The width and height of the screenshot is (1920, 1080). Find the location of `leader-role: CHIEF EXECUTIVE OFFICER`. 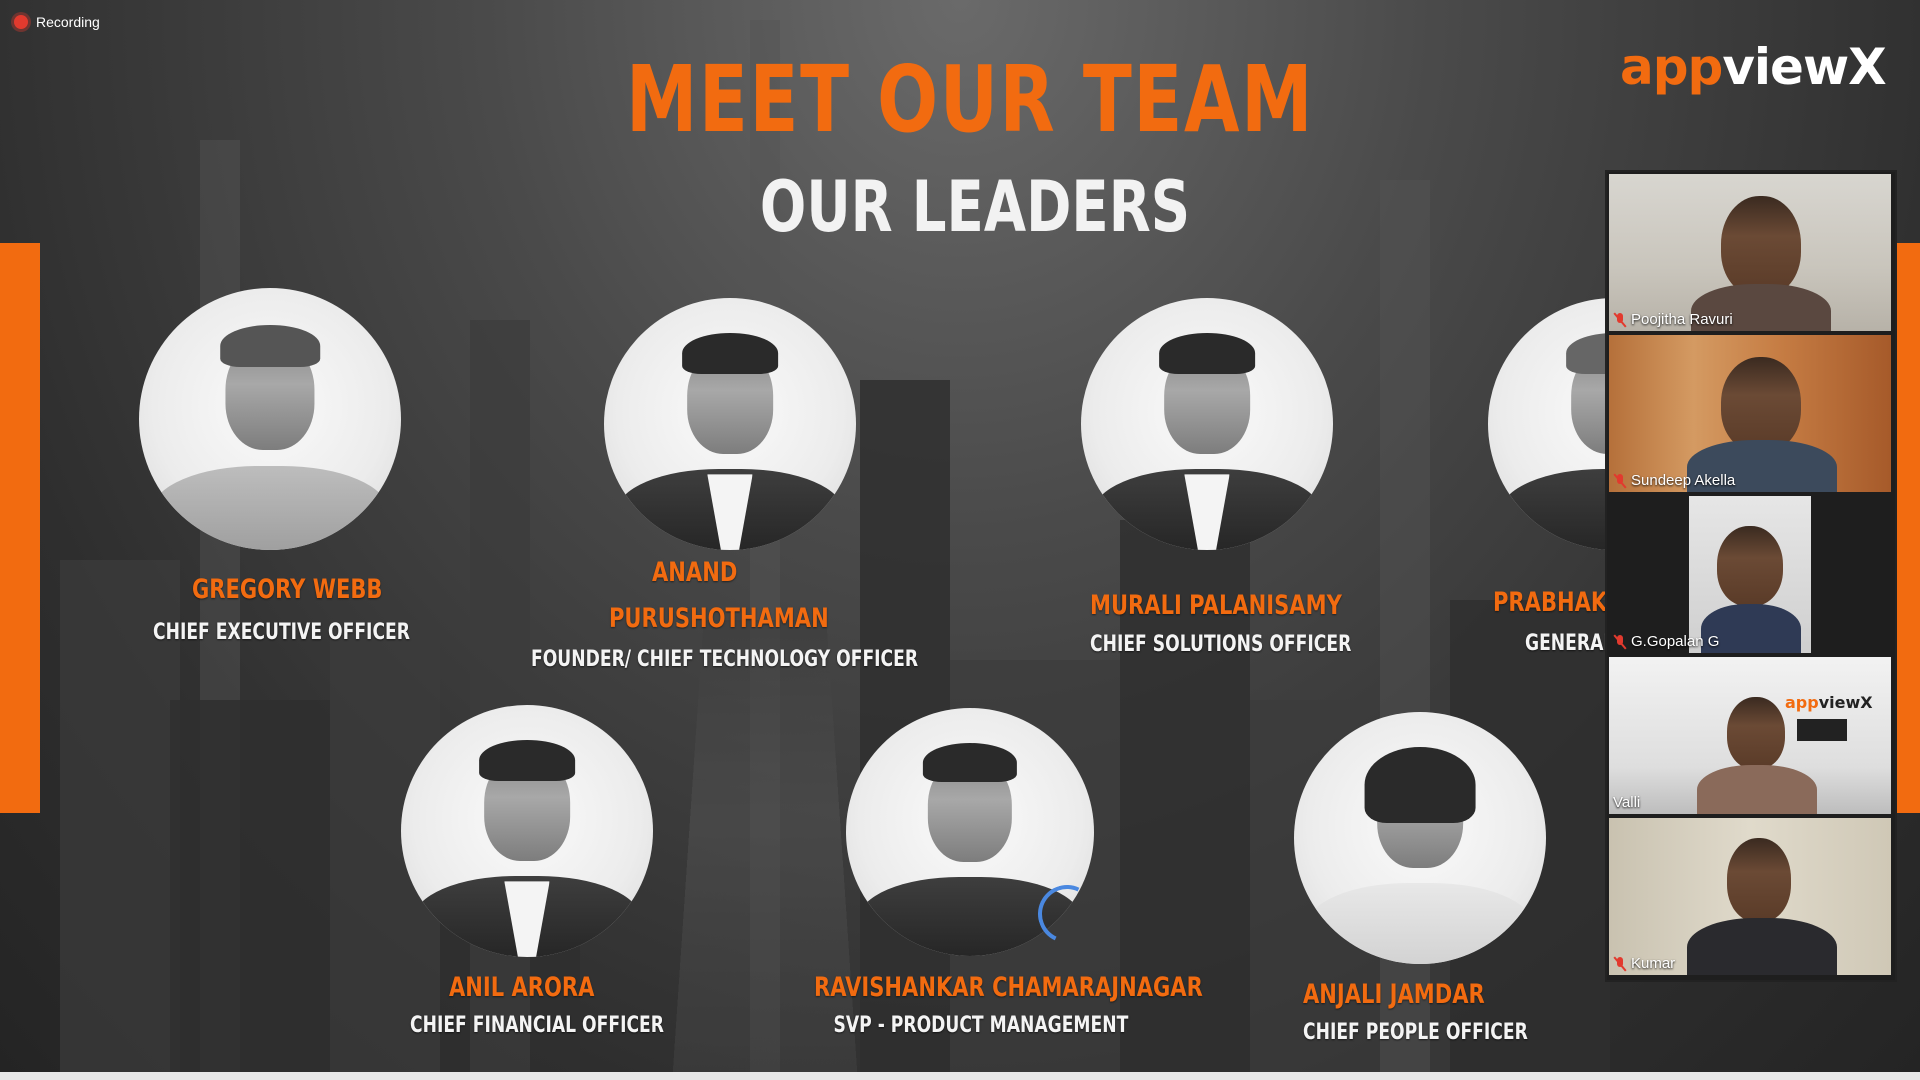

leader-role: CHIEF EXECUTIVE OFFICER is located at coordinates (281, 632).